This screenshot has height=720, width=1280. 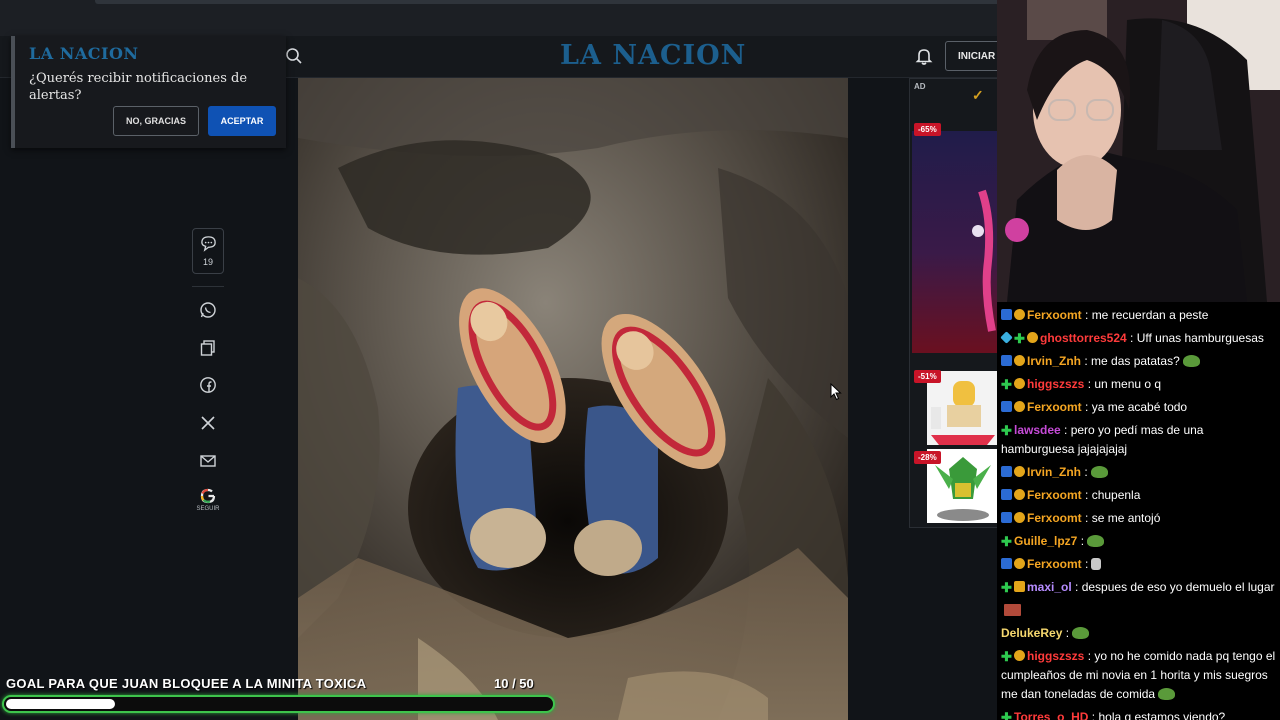 I want to click on x-icon, so click(x=208, y=423).